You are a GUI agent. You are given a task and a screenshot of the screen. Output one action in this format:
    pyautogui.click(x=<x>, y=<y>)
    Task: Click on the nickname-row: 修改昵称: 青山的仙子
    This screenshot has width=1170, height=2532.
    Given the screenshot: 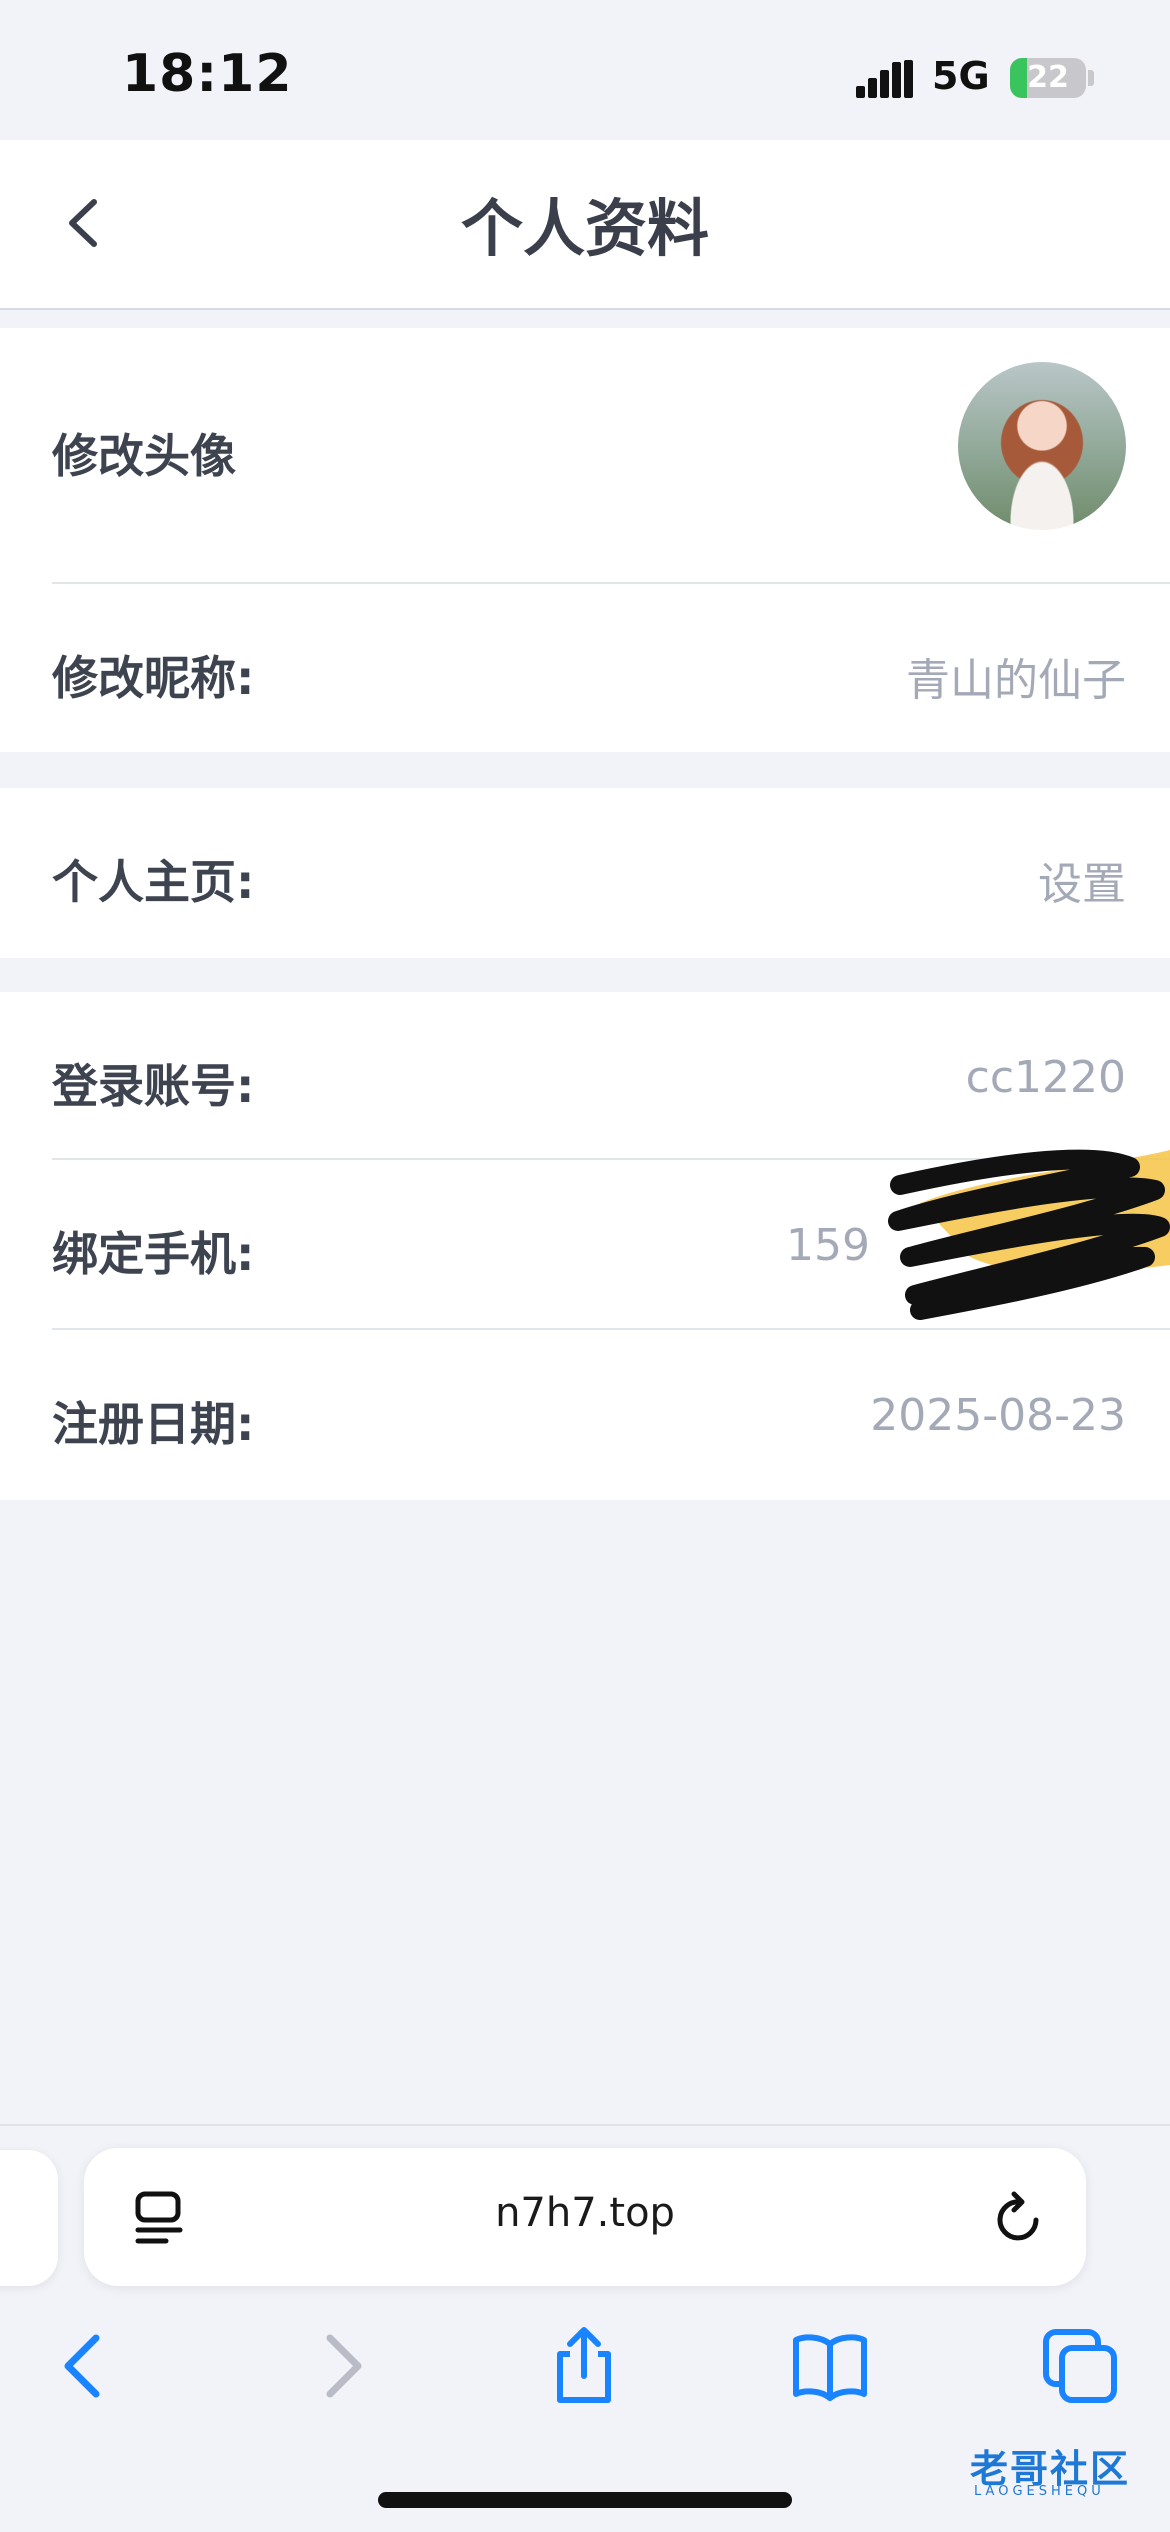 What is the action you would take?
    pyautogui.click(x=585, y=668)
    